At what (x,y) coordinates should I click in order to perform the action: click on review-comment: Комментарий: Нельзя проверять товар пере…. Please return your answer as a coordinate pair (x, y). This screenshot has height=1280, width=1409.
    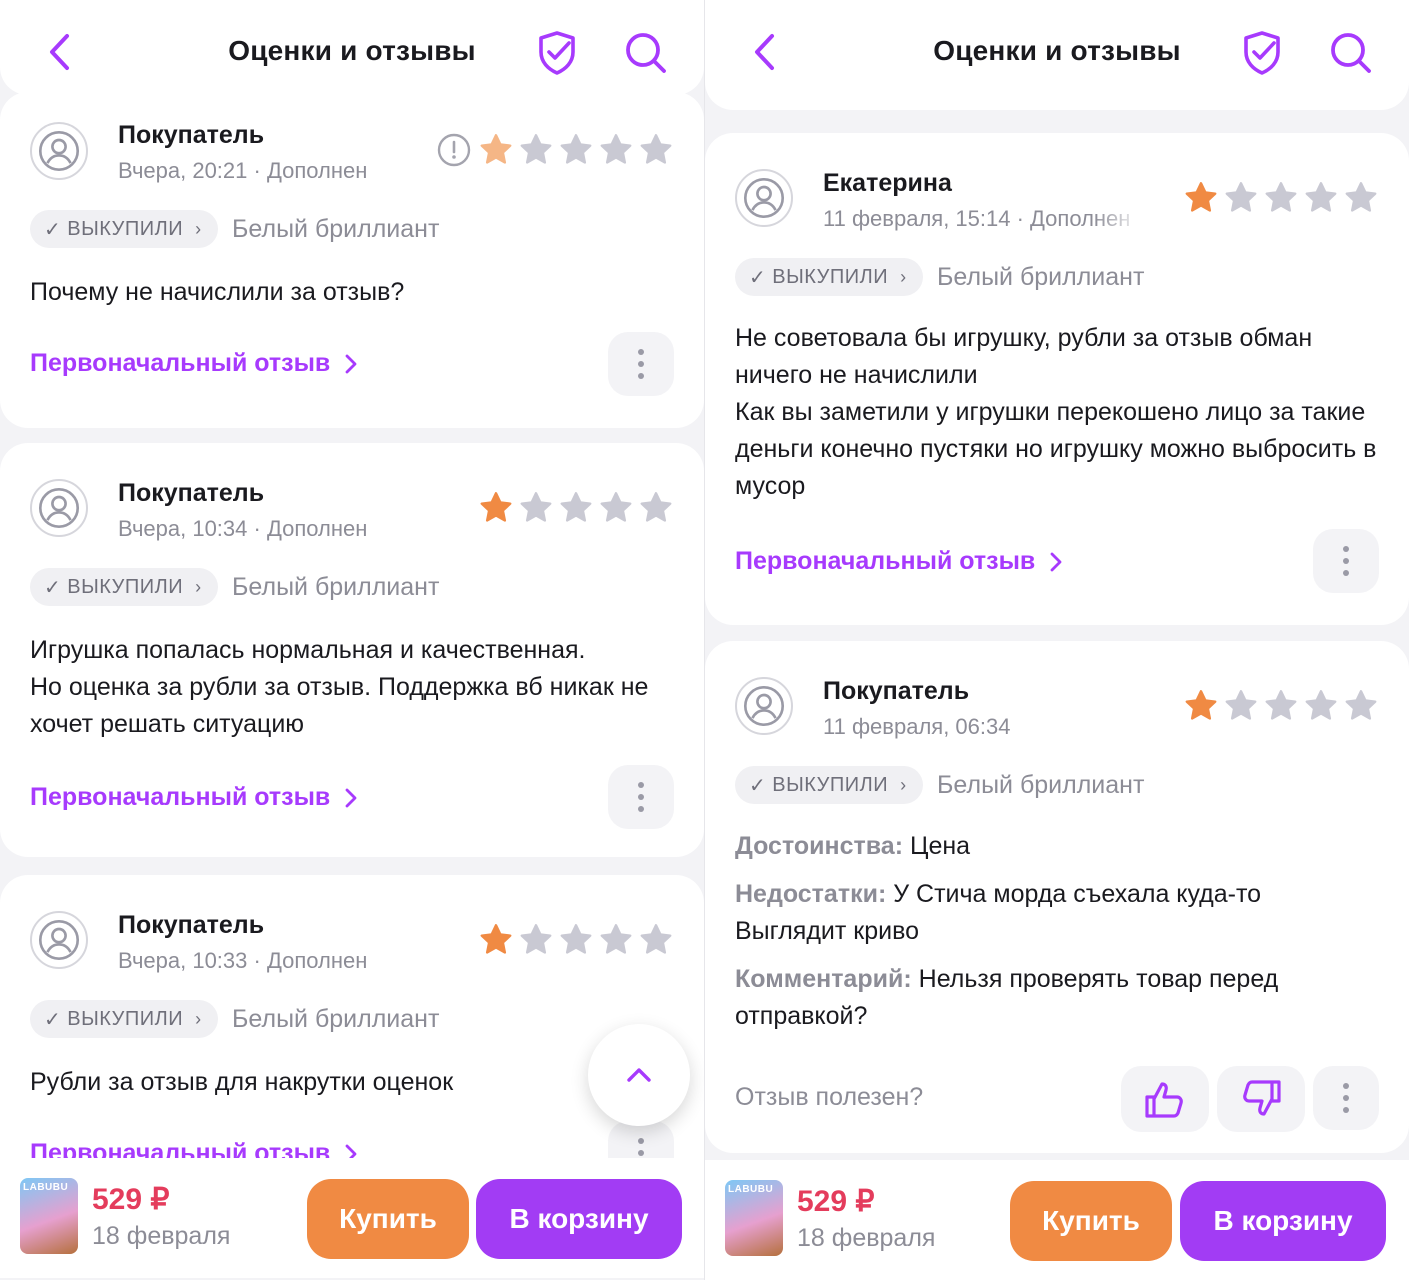
    Looking at the image, I should click on (1057, 998).